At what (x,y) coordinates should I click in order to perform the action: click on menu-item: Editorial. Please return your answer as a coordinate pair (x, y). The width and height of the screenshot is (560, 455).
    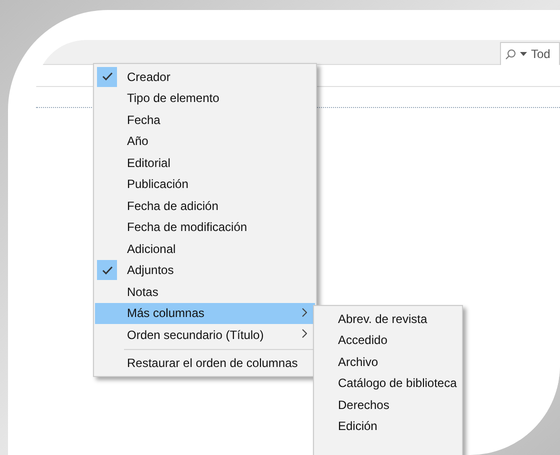
    Looking at the image, I should click on (205, 163).